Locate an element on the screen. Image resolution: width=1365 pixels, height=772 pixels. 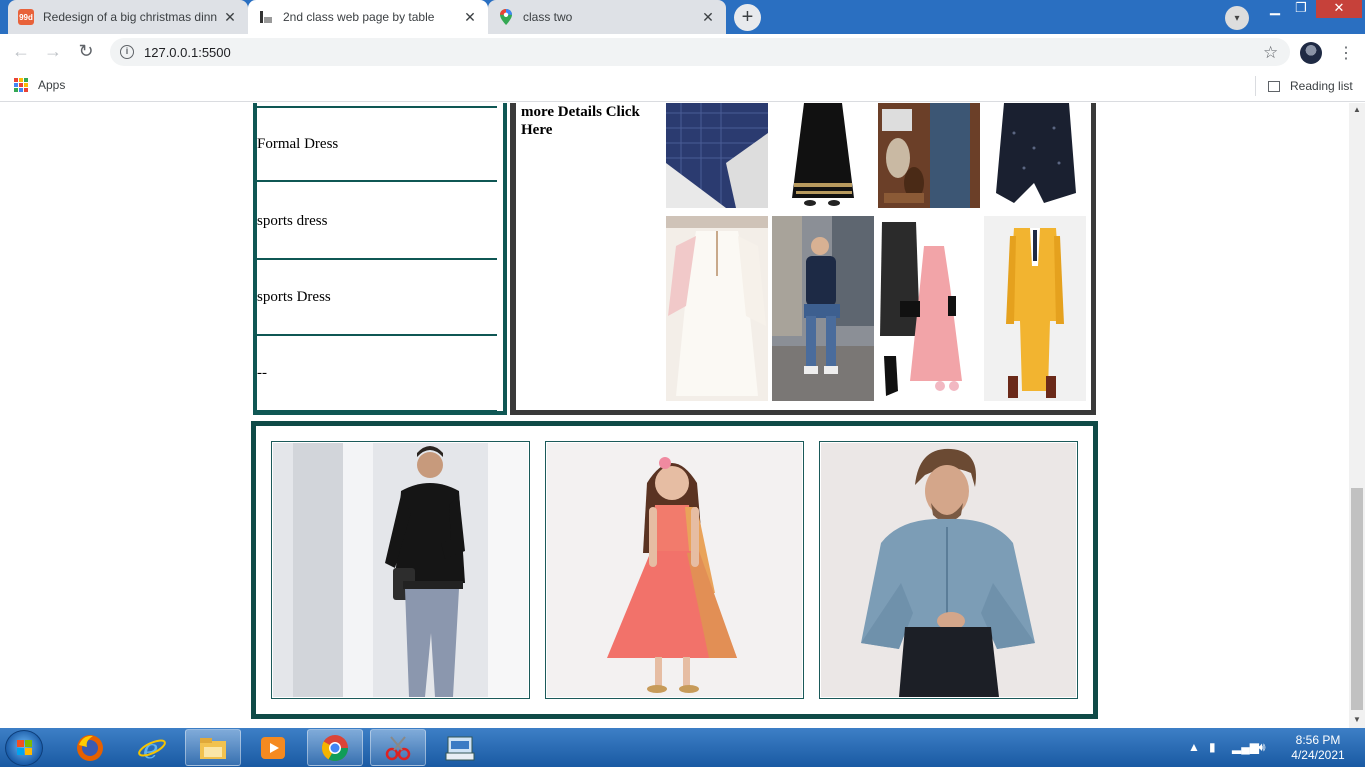
action-center-icon: ▮ is located at coordinates (1212, 747).